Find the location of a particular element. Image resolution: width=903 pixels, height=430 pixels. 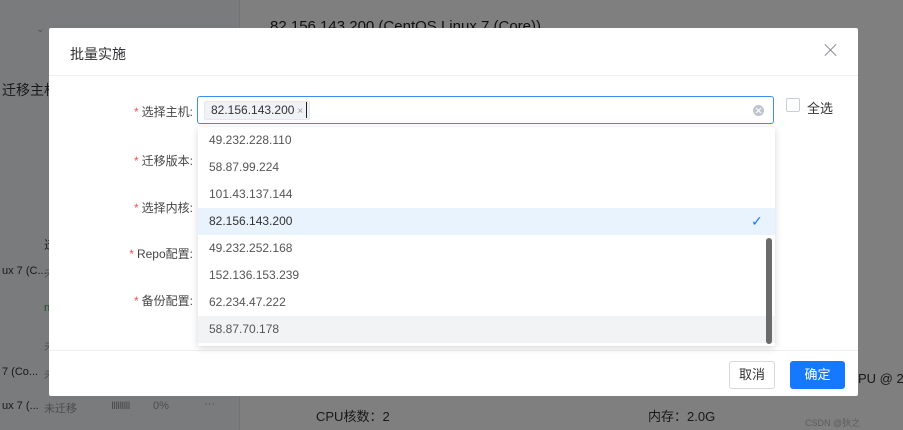

selected-host-tag-label: 82.156.143.200 is located at coordinates (253, 110).